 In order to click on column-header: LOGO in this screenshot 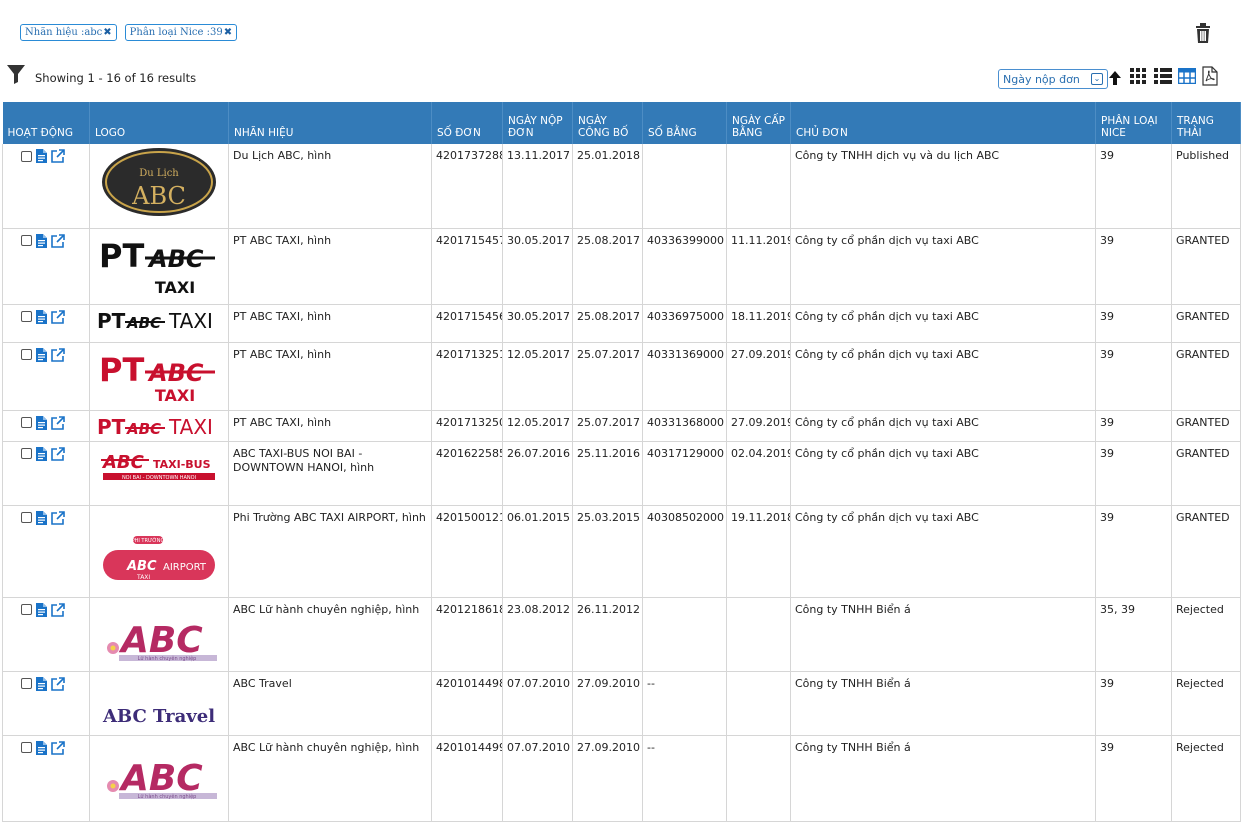, I will do `click(159, 123)`.